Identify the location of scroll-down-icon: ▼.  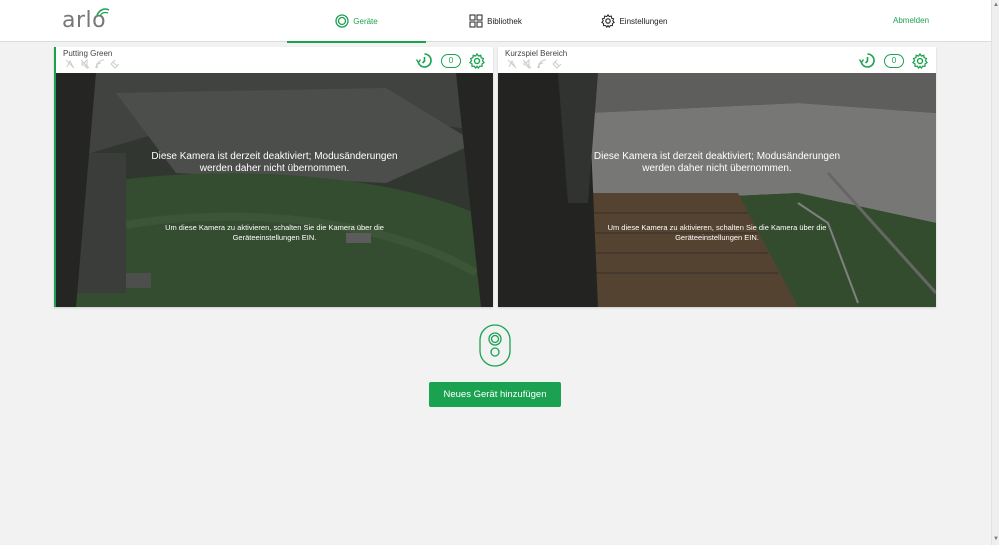
(996, 539).